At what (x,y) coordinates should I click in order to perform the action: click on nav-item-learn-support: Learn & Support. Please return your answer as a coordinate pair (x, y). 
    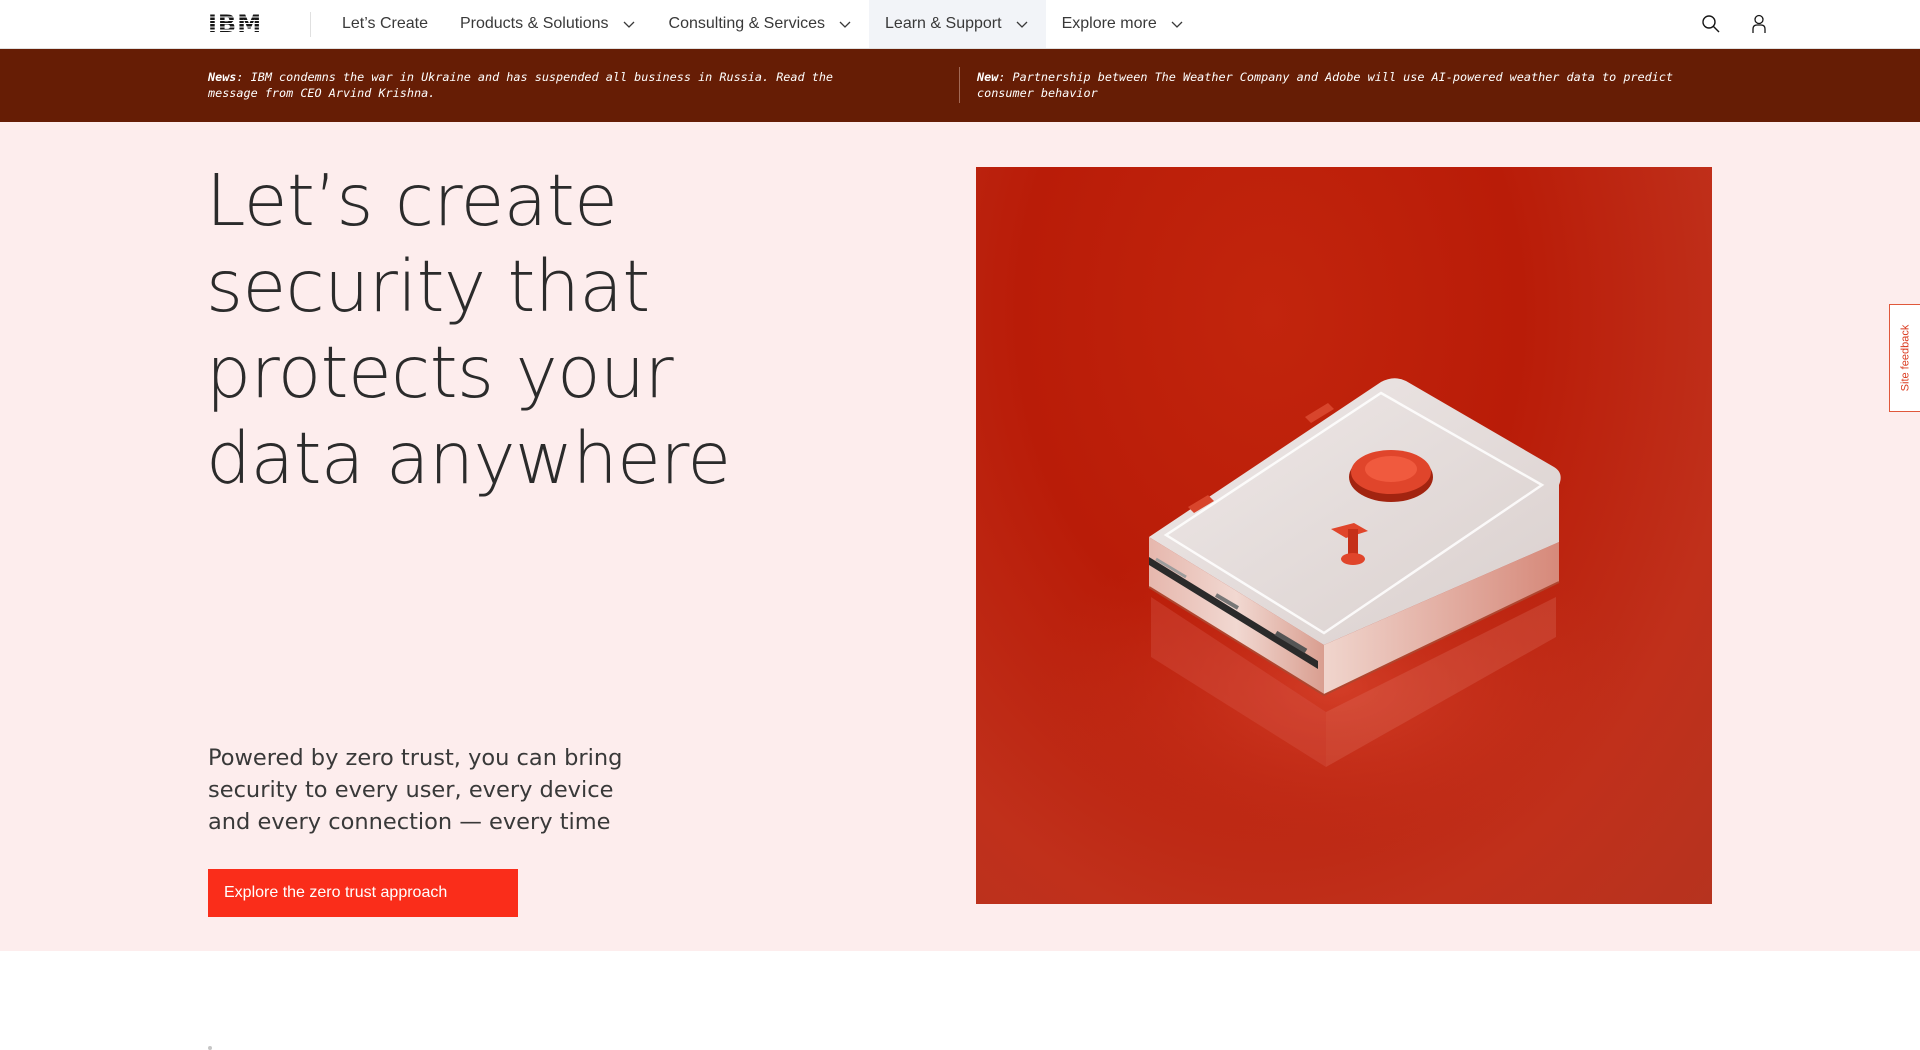
    Looking at the image, I should click on (957, 24).